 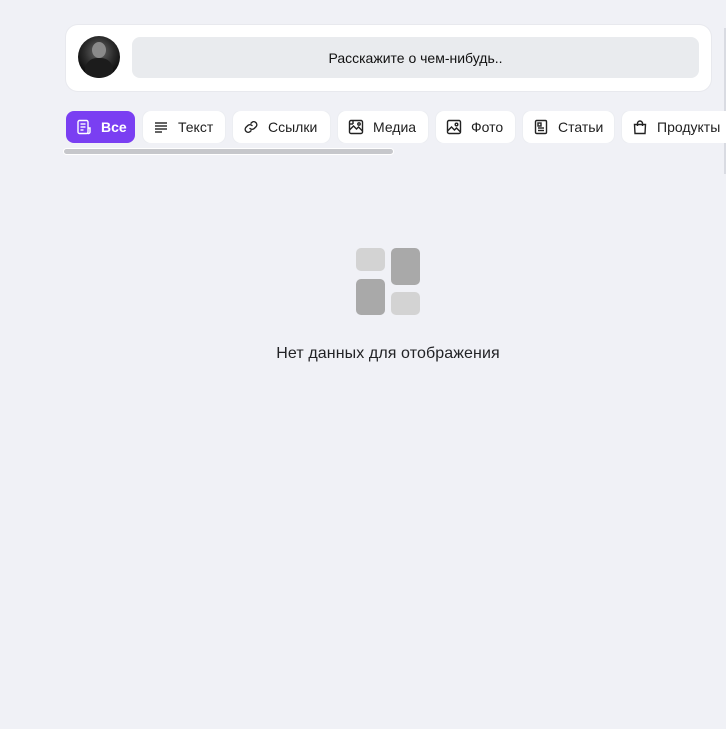 What do you see at coordinates (689, 127) in the screenshot?
I see `tab-label: Продукты` at bounding box center [689, 127].